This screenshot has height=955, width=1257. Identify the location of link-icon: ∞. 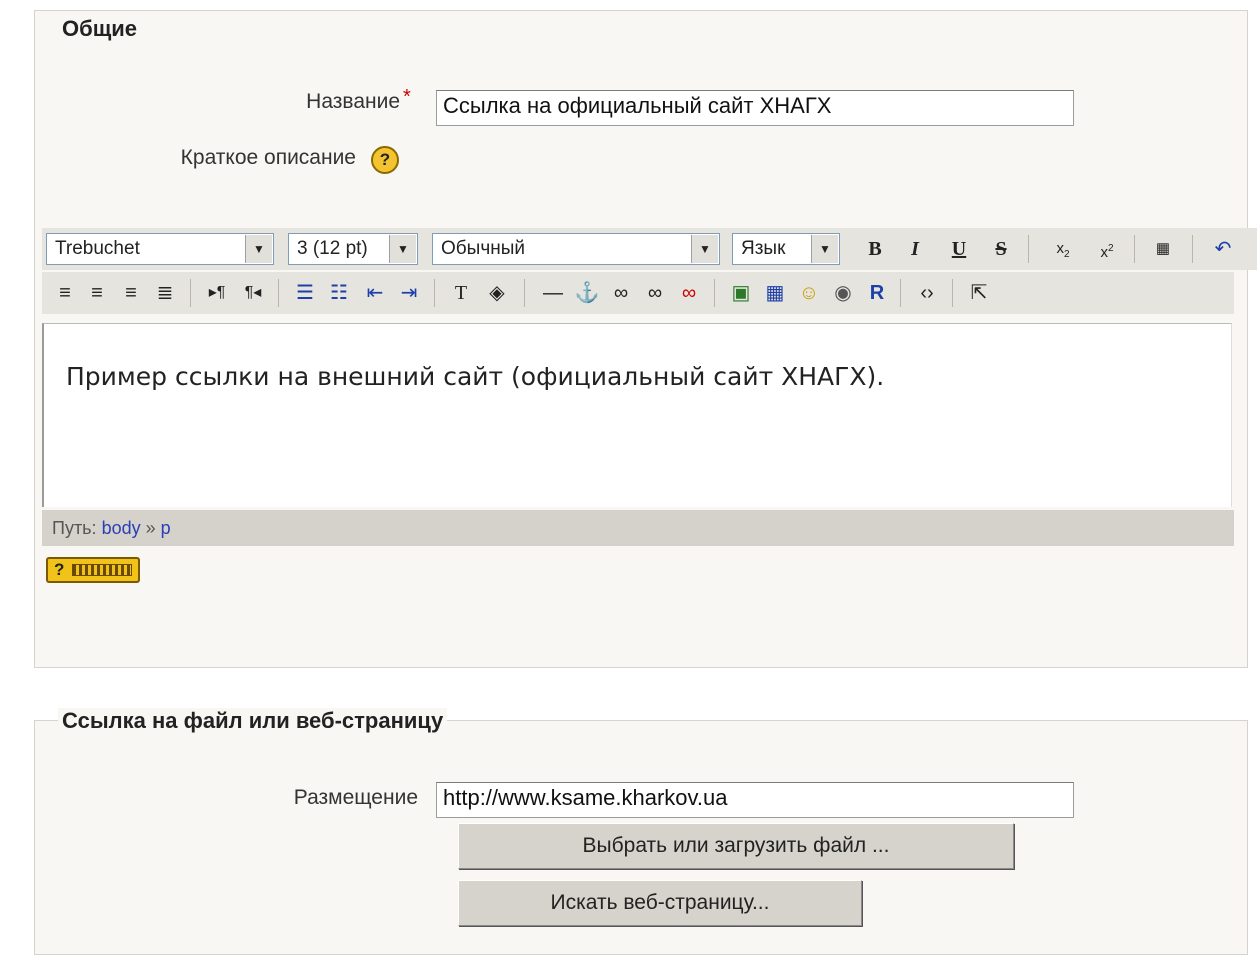
(621, 293).